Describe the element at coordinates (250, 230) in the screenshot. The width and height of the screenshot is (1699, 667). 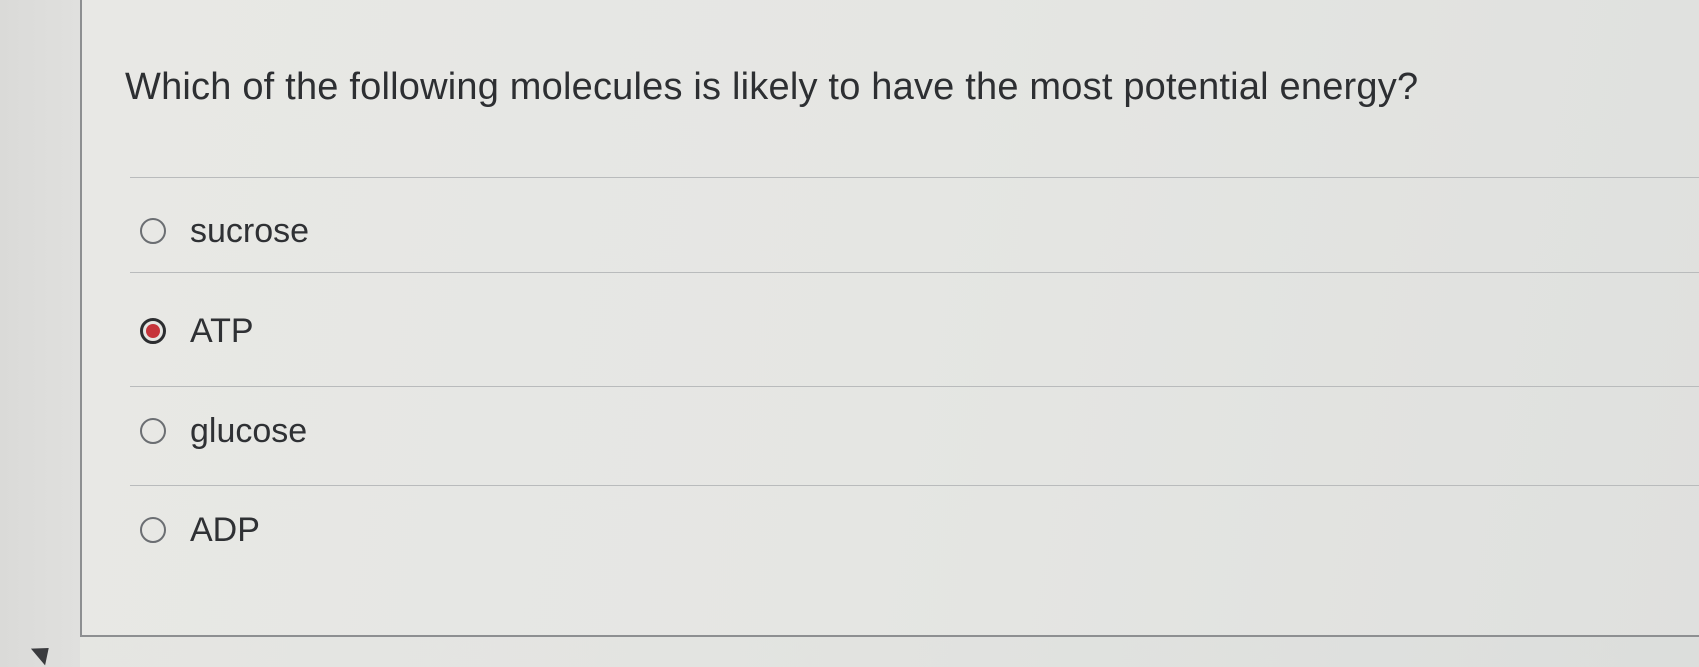
I see `answer-label: sucrose` at that location.